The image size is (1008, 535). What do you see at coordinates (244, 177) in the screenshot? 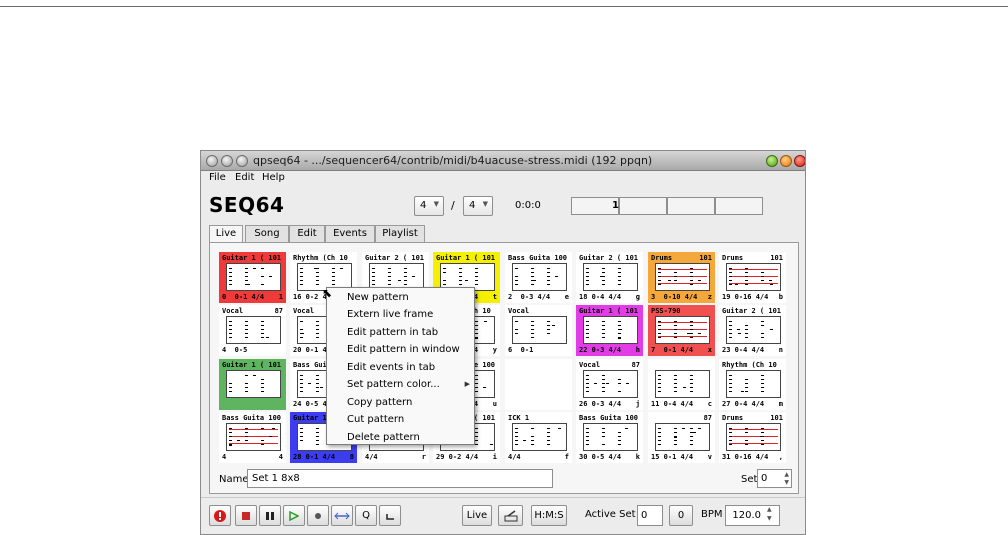
I see `menu-edit: Edit` at bounding box center [244, 177].